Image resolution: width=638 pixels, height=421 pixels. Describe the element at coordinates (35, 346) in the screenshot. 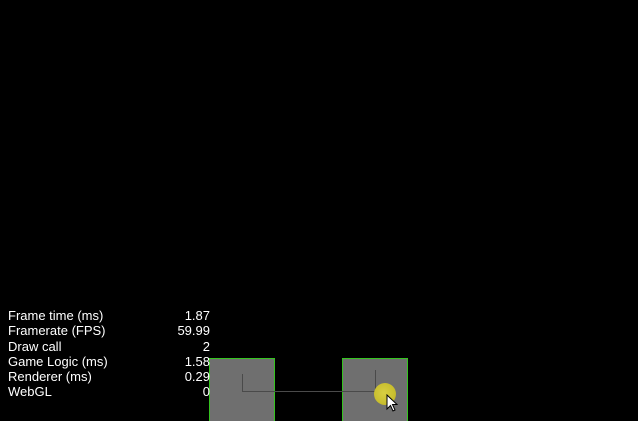

I see `stat-label: Draw call` at that location.